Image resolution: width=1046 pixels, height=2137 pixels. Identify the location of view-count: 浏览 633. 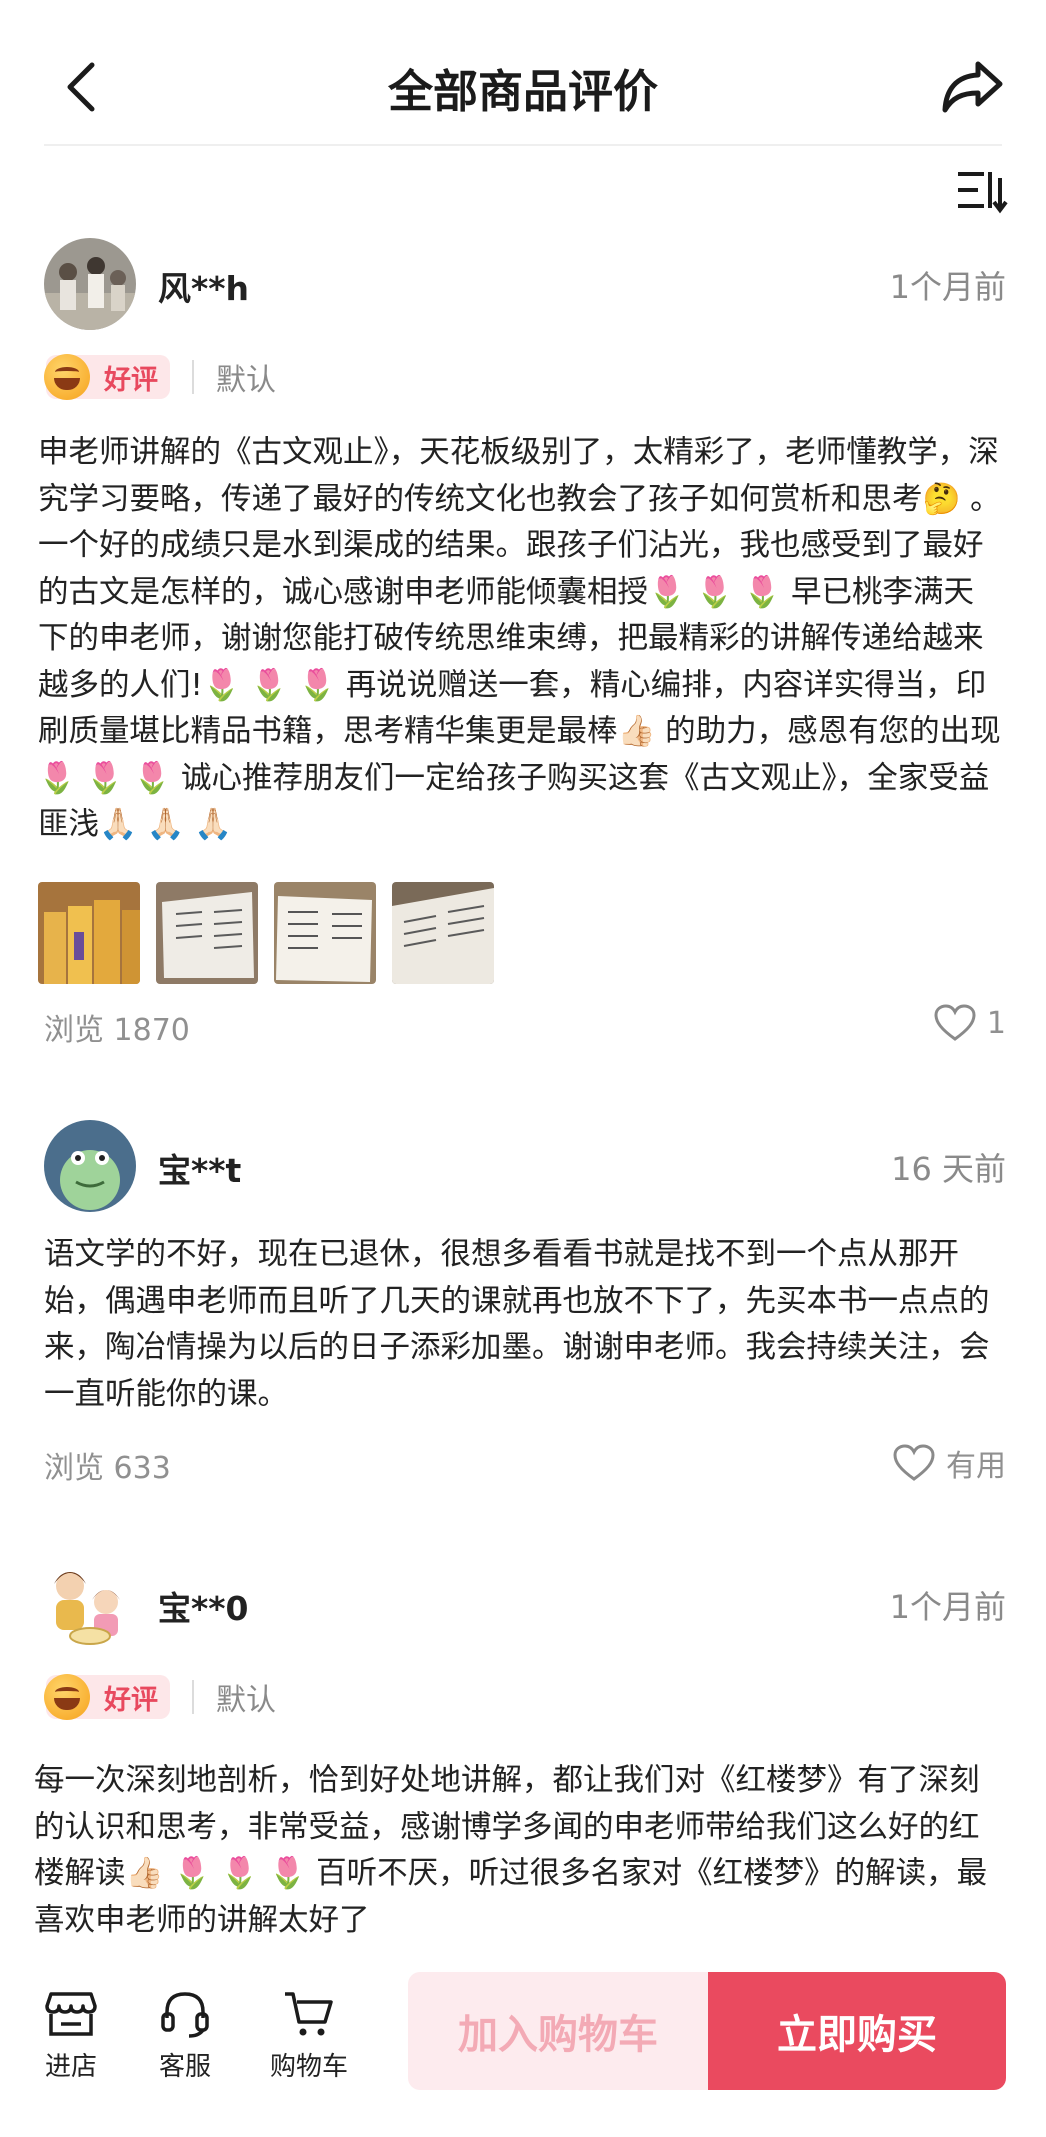
(107, 1468).